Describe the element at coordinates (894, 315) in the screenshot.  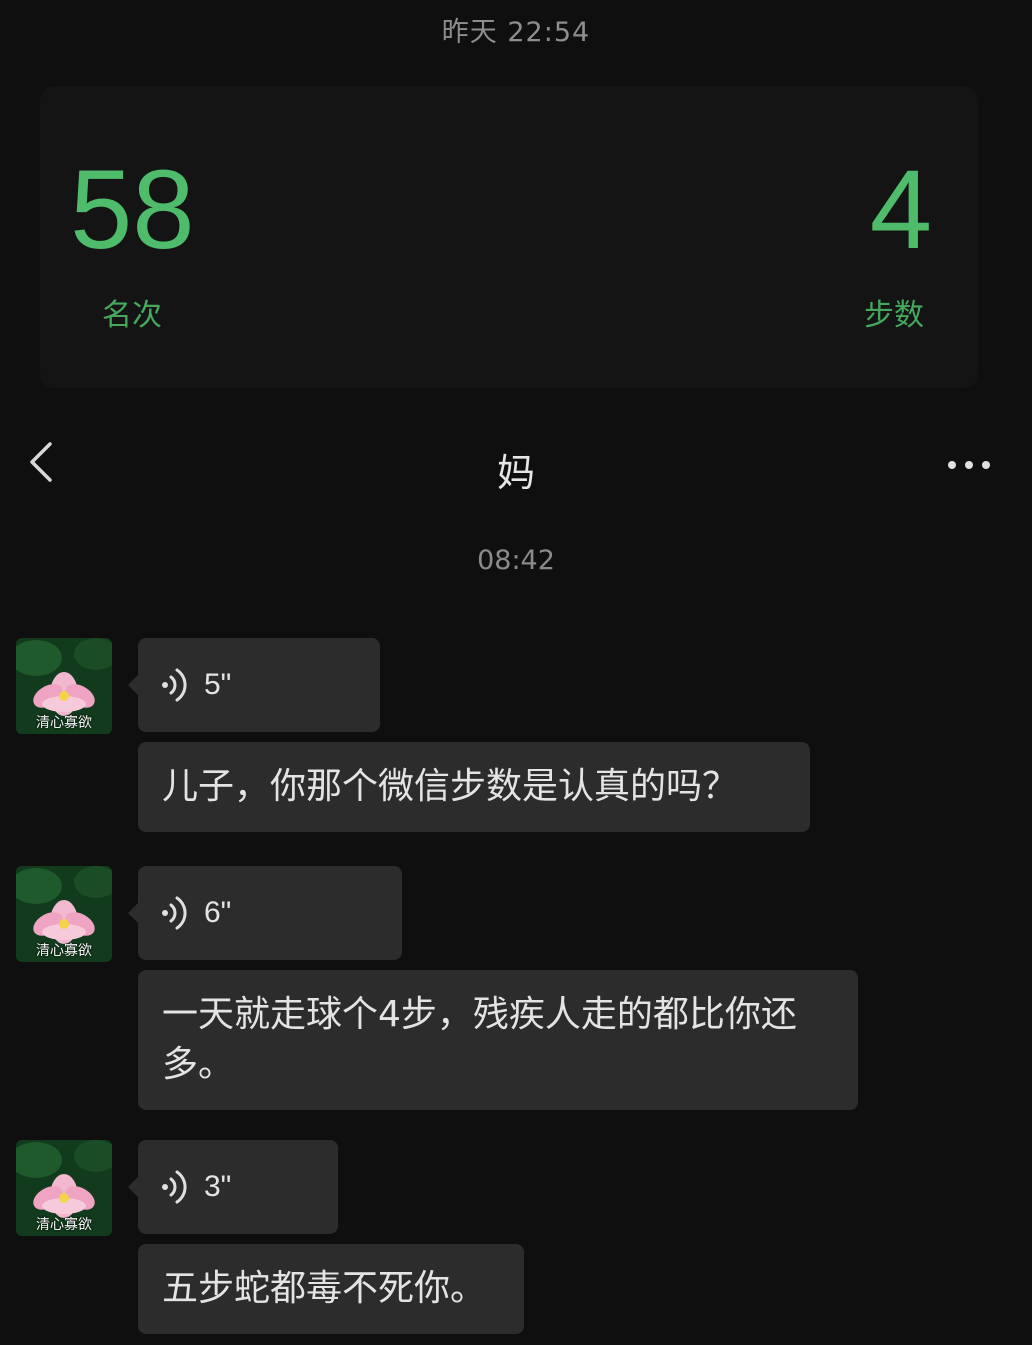
I see `steps-label: 步数` at that location.